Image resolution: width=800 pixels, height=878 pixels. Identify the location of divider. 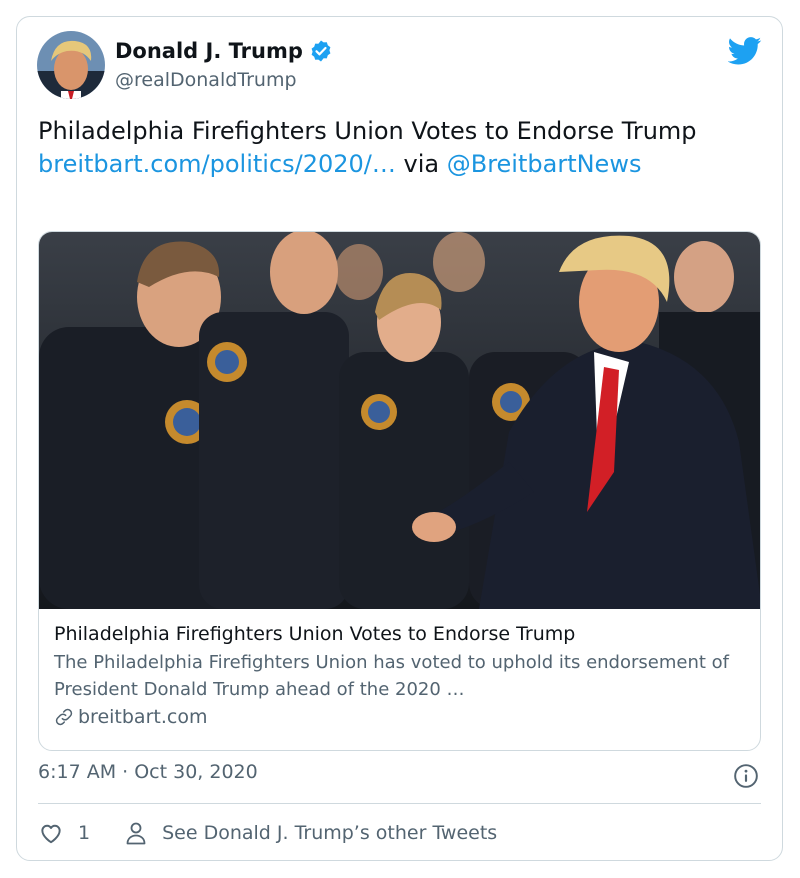
(399, 803).